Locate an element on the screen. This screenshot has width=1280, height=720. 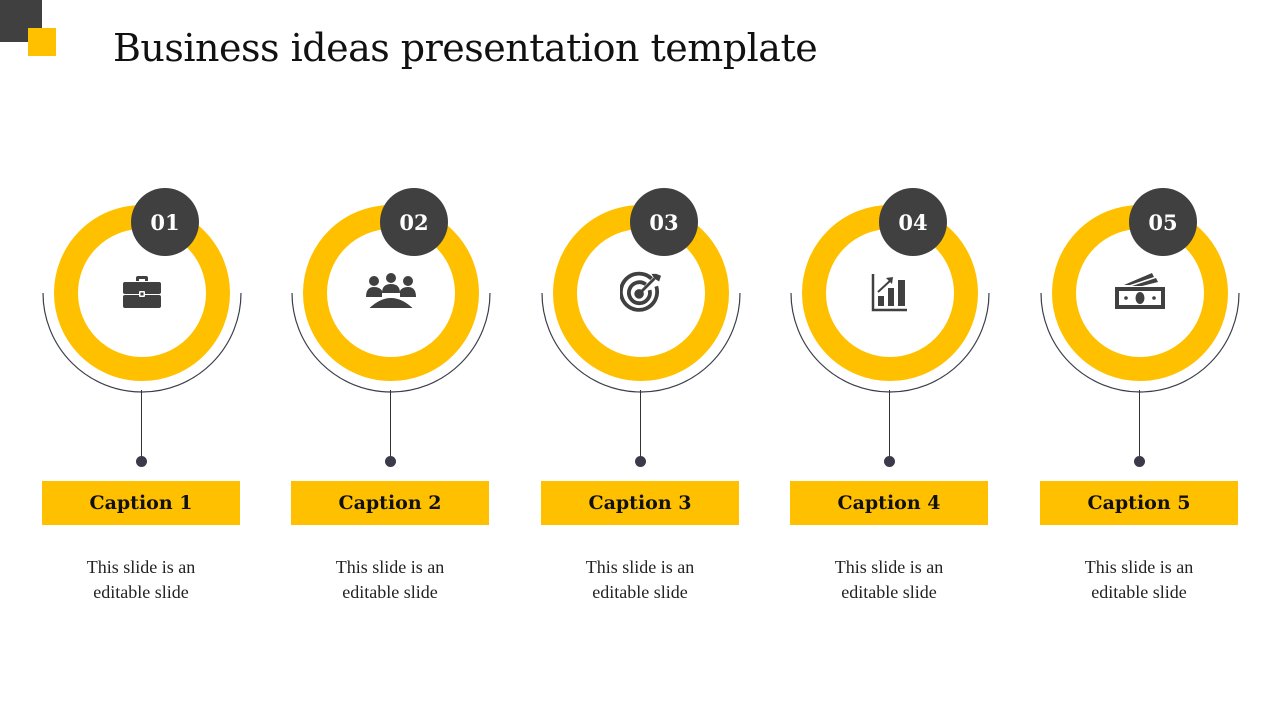
briefcase-icon is located at coordinates (142, 292).